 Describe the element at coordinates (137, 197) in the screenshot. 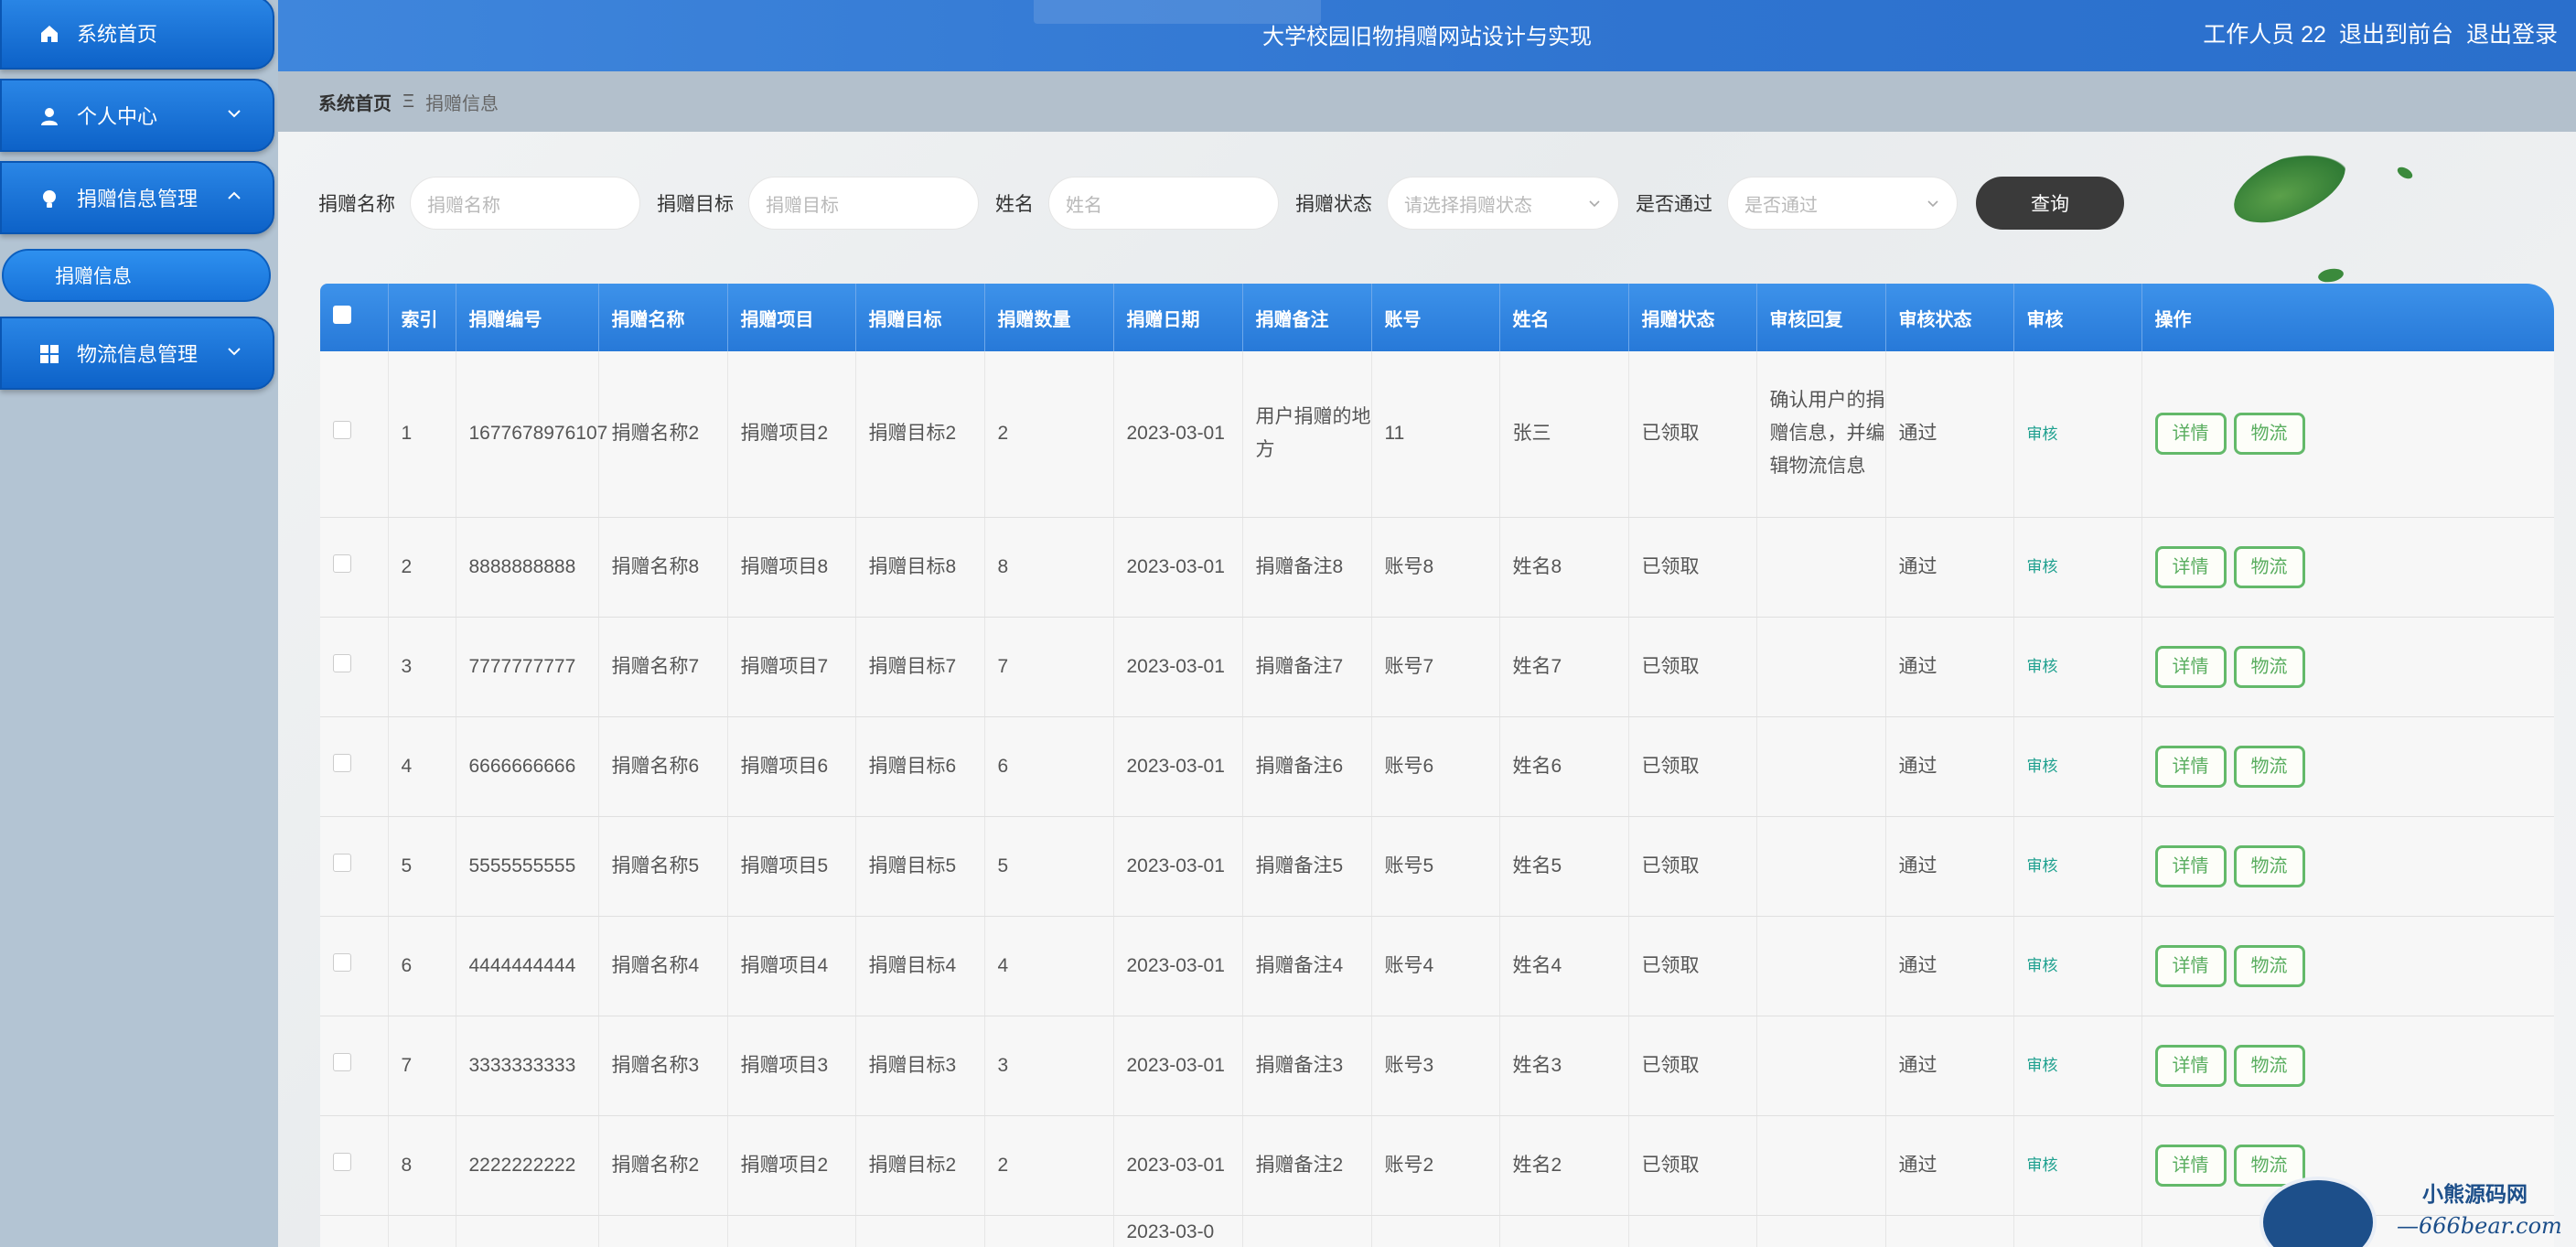

I see `sidebar-item-donation: 捐赠信息管理` at that location.